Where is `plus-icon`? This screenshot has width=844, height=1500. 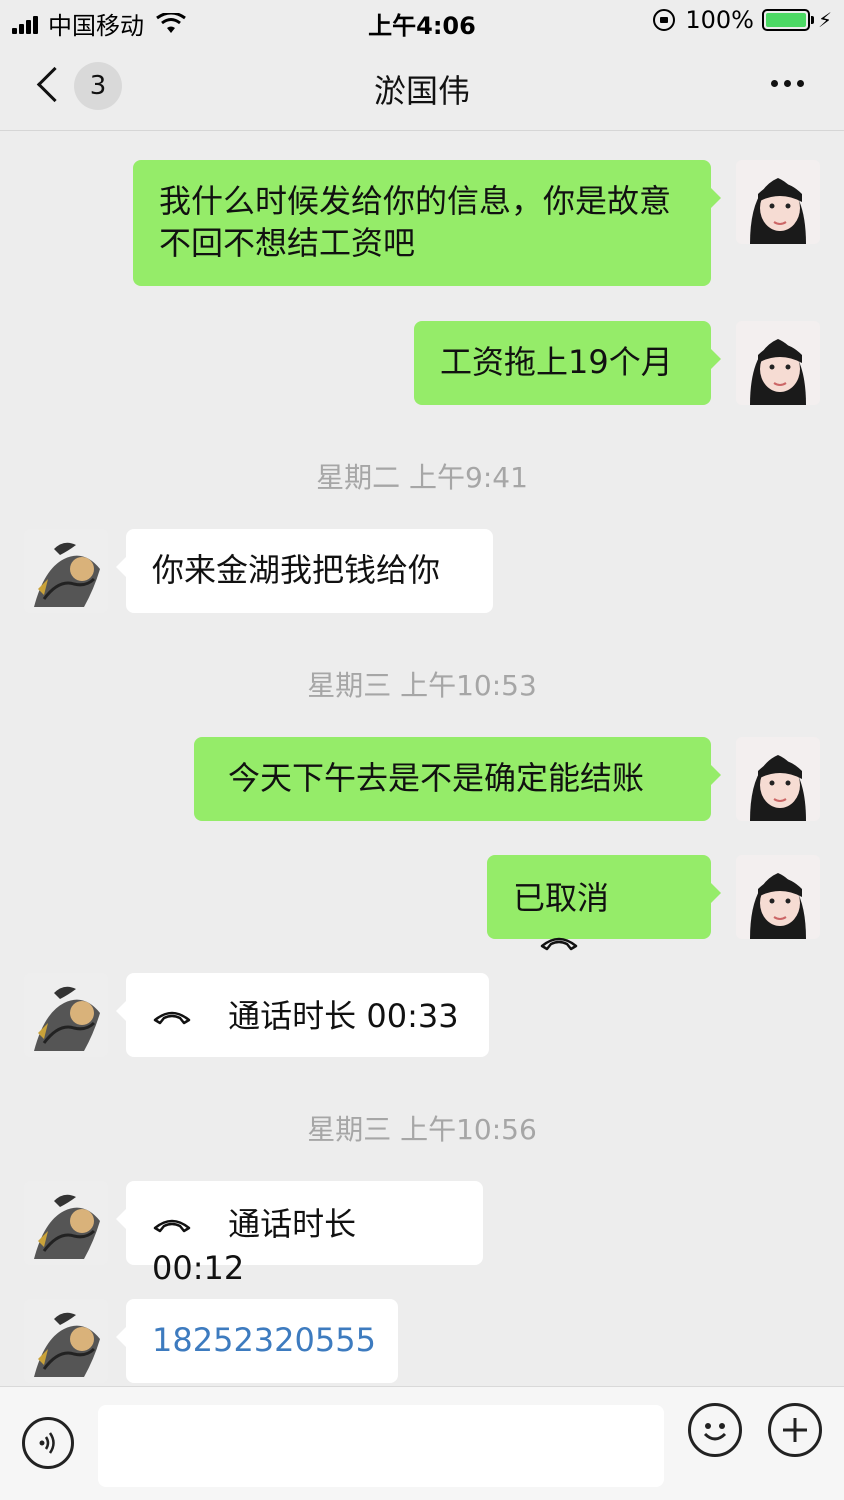 plus-icon is located at coordinates (795, 1430).